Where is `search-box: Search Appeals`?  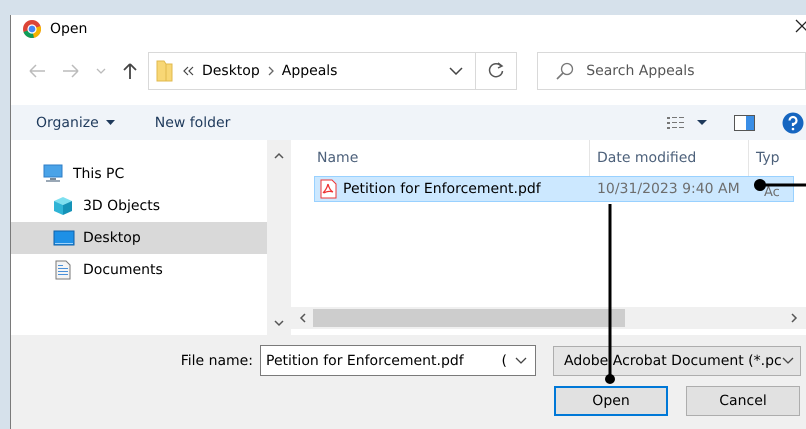
search-box: Search Appeals is located at coordinates (671, 71).